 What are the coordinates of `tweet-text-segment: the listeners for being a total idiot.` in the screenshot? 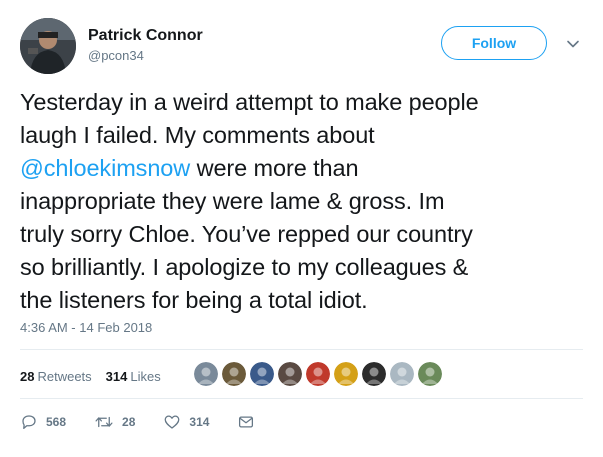 It's located at (194, 300).